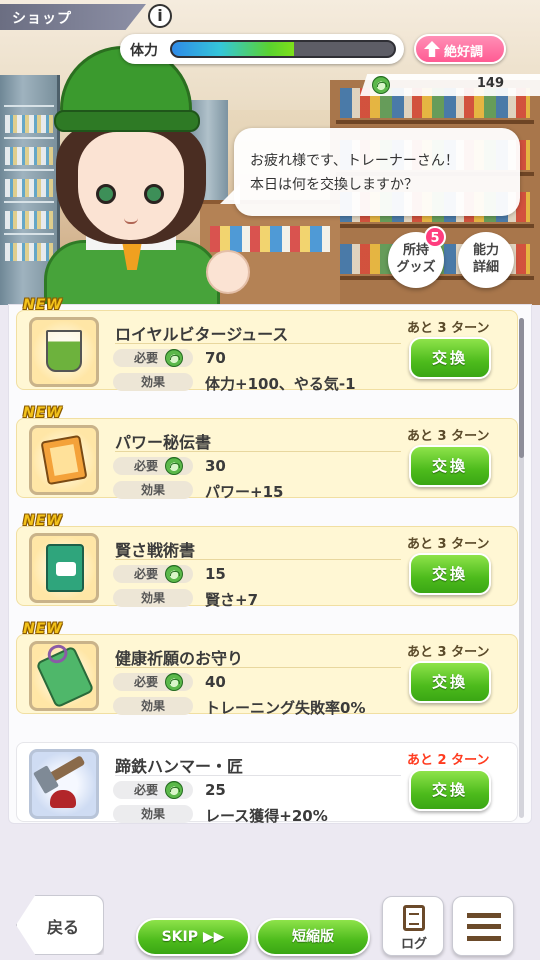 The height and width of the screenshot is (960, 540). Describe the element at coordinates (63, 771) in the screenshot. I see `hammer-icon` at that location.